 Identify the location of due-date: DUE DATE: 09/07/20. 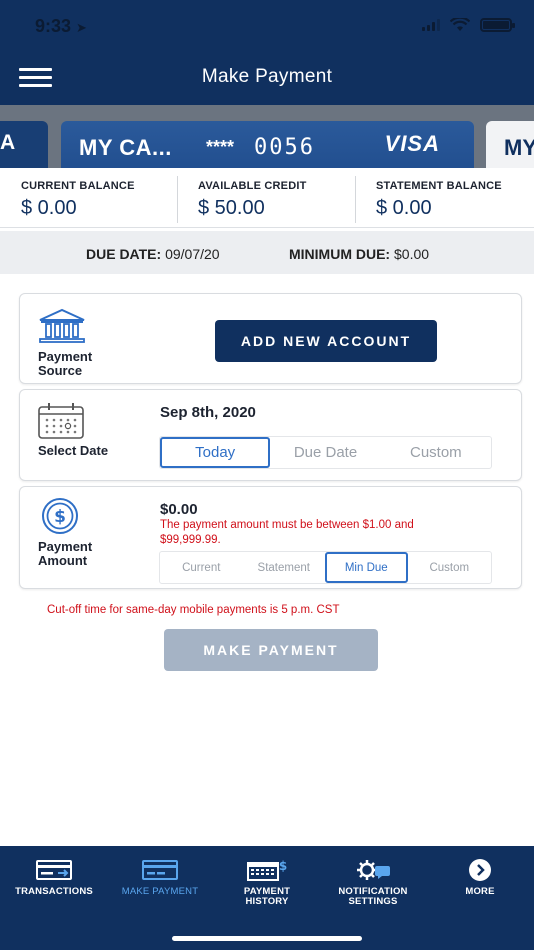
(153, 254).